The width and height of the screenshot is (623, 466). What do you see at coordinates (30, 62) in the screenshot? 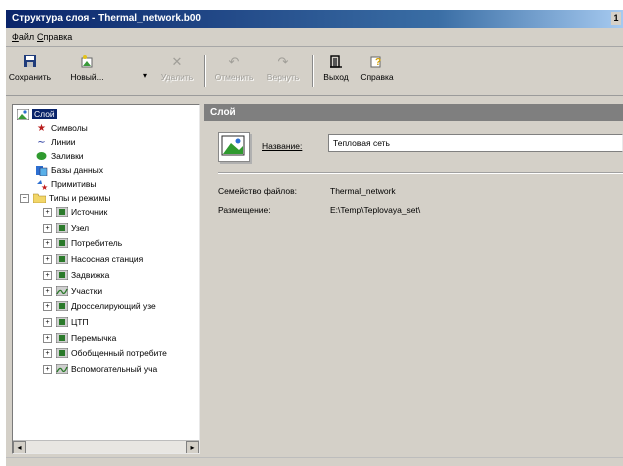
I see `save-icon` at bounding box center [30, 62].